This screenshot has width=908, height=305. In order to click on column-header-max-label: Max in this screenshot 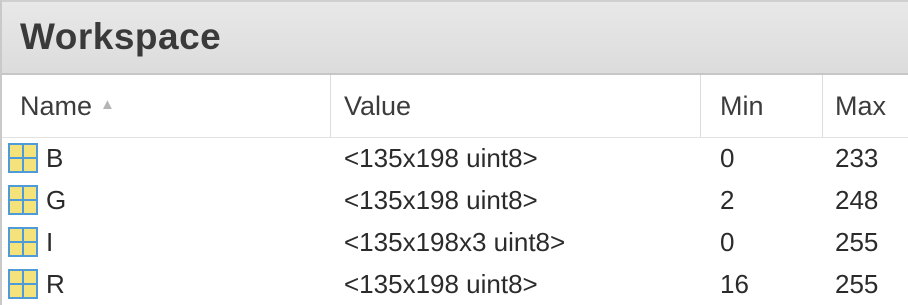, I will do `click(861, 106)`.